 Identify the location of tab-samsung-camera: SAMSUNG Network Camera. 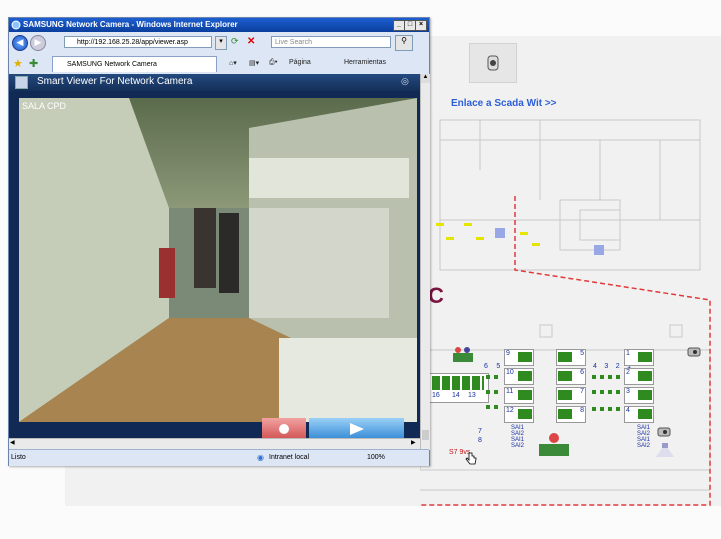
(134, 64).